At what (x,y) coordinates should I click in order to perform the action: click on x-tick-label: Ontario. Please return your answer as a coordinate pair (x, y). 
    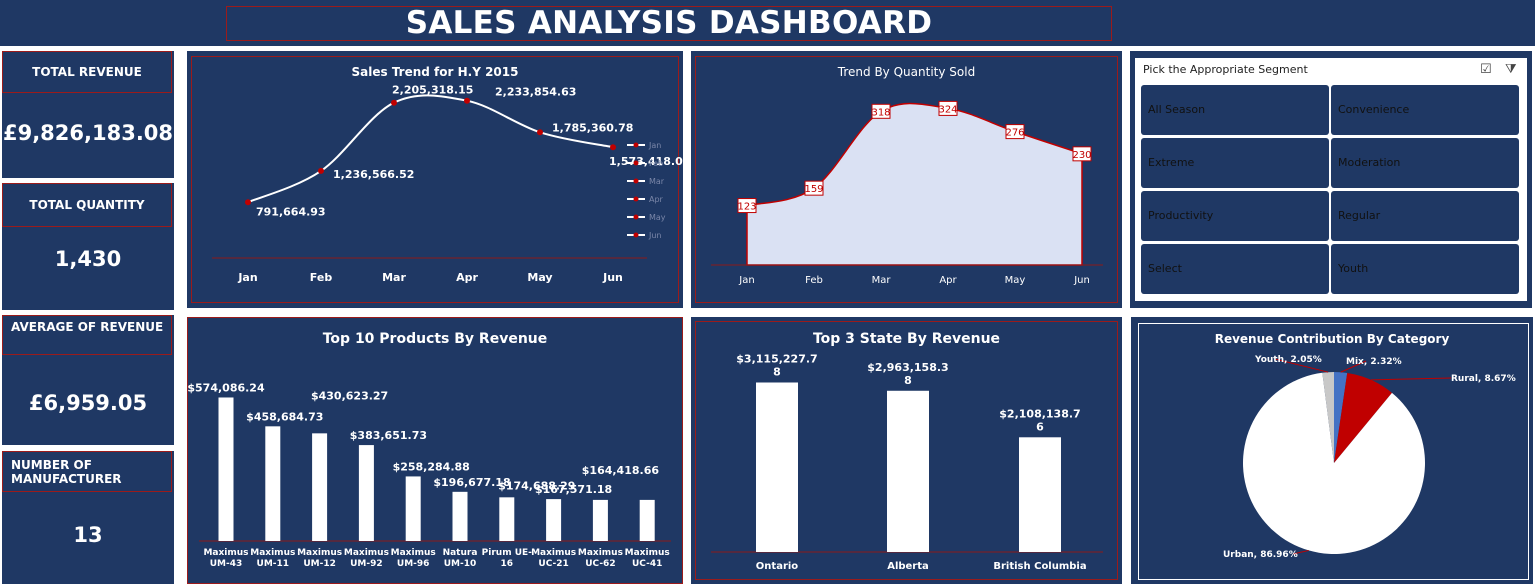
    Looking at the image, I should click on (777, 566).